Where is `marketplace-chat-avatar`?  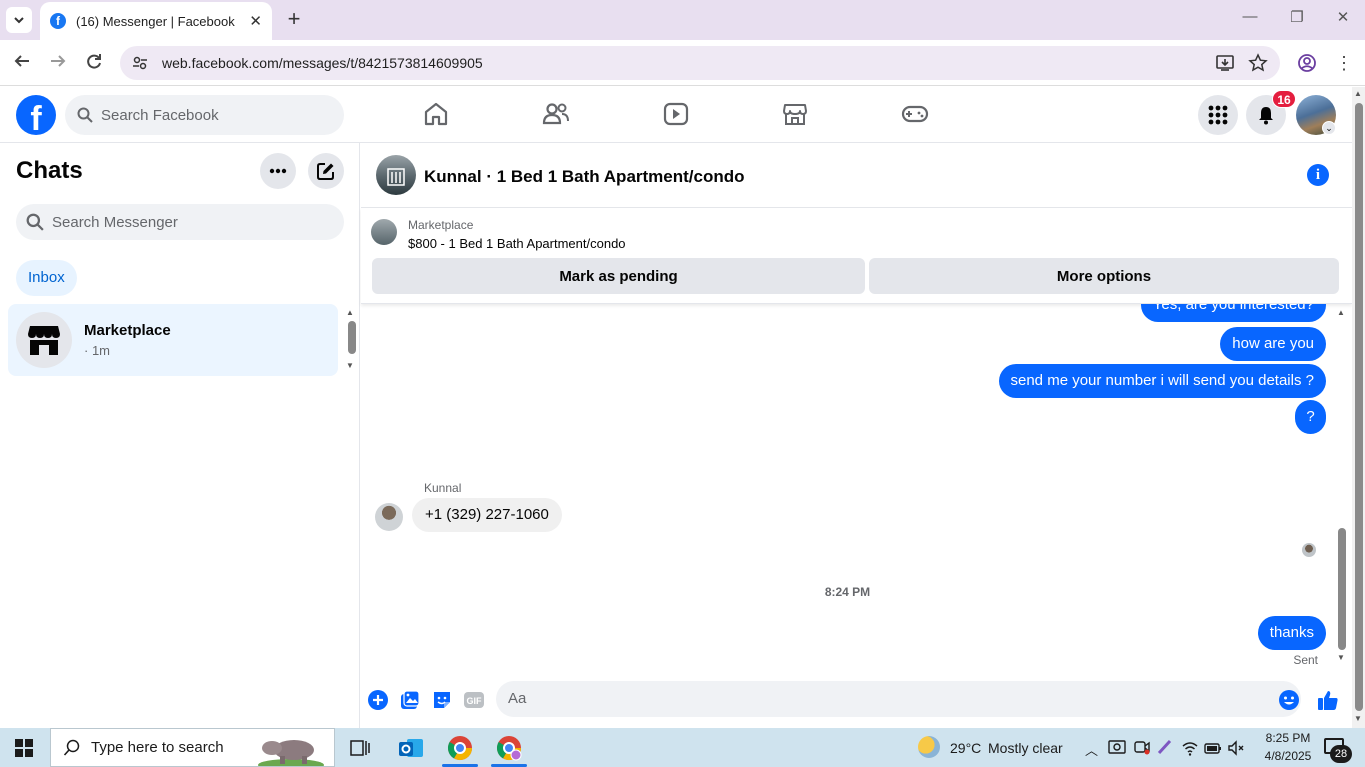 marketplace-chat-avatar is located at coordinates (44, 340).